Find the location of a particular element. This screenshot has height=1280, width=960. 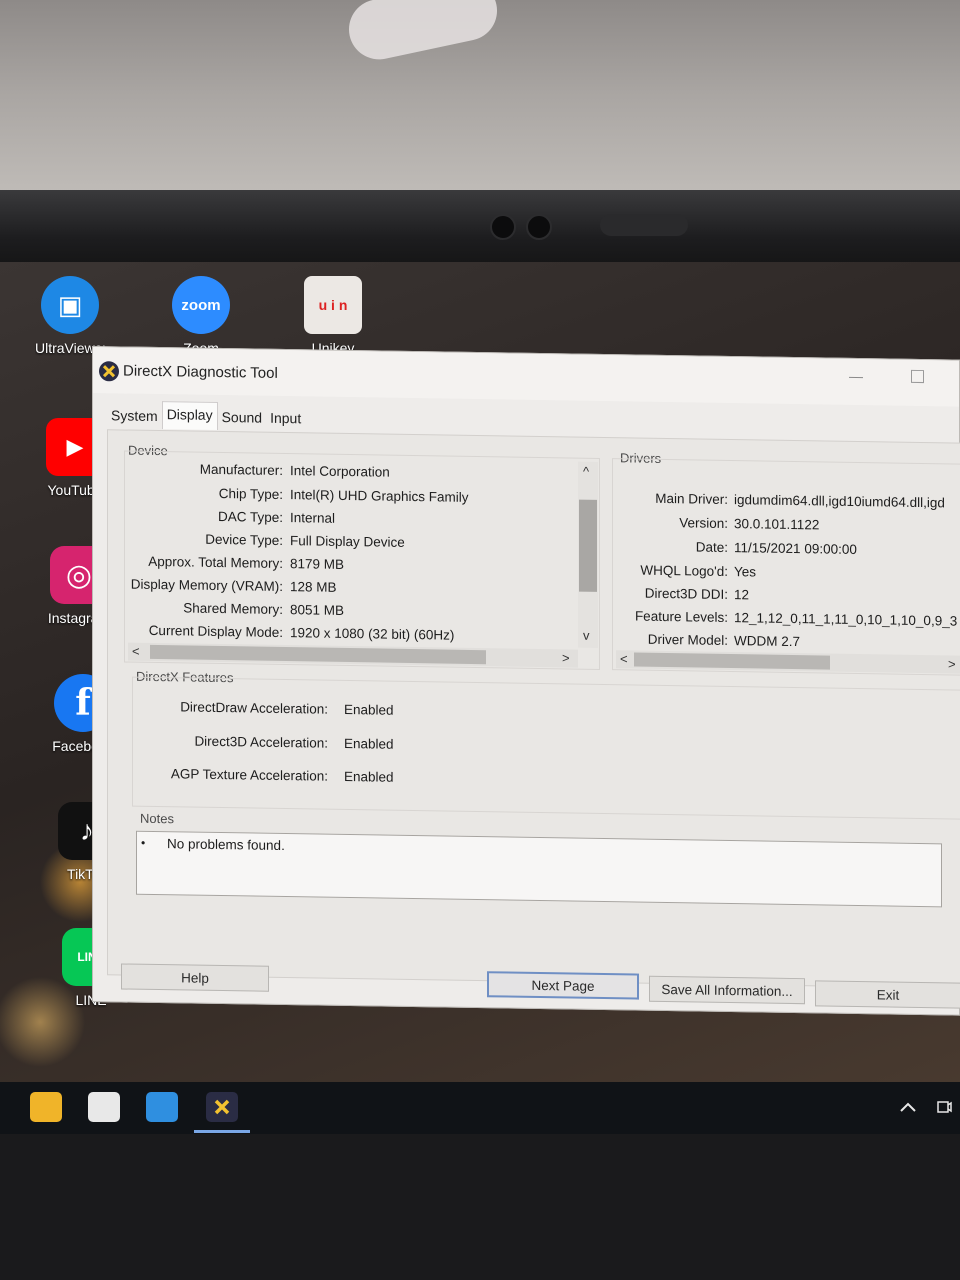

taskbar is located at coordinates (480, 1108).